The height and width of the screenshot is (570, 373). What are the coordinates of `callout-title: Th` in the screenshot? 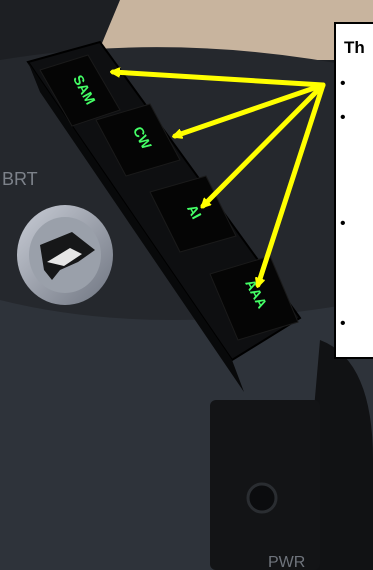 It's located at (354, 47).